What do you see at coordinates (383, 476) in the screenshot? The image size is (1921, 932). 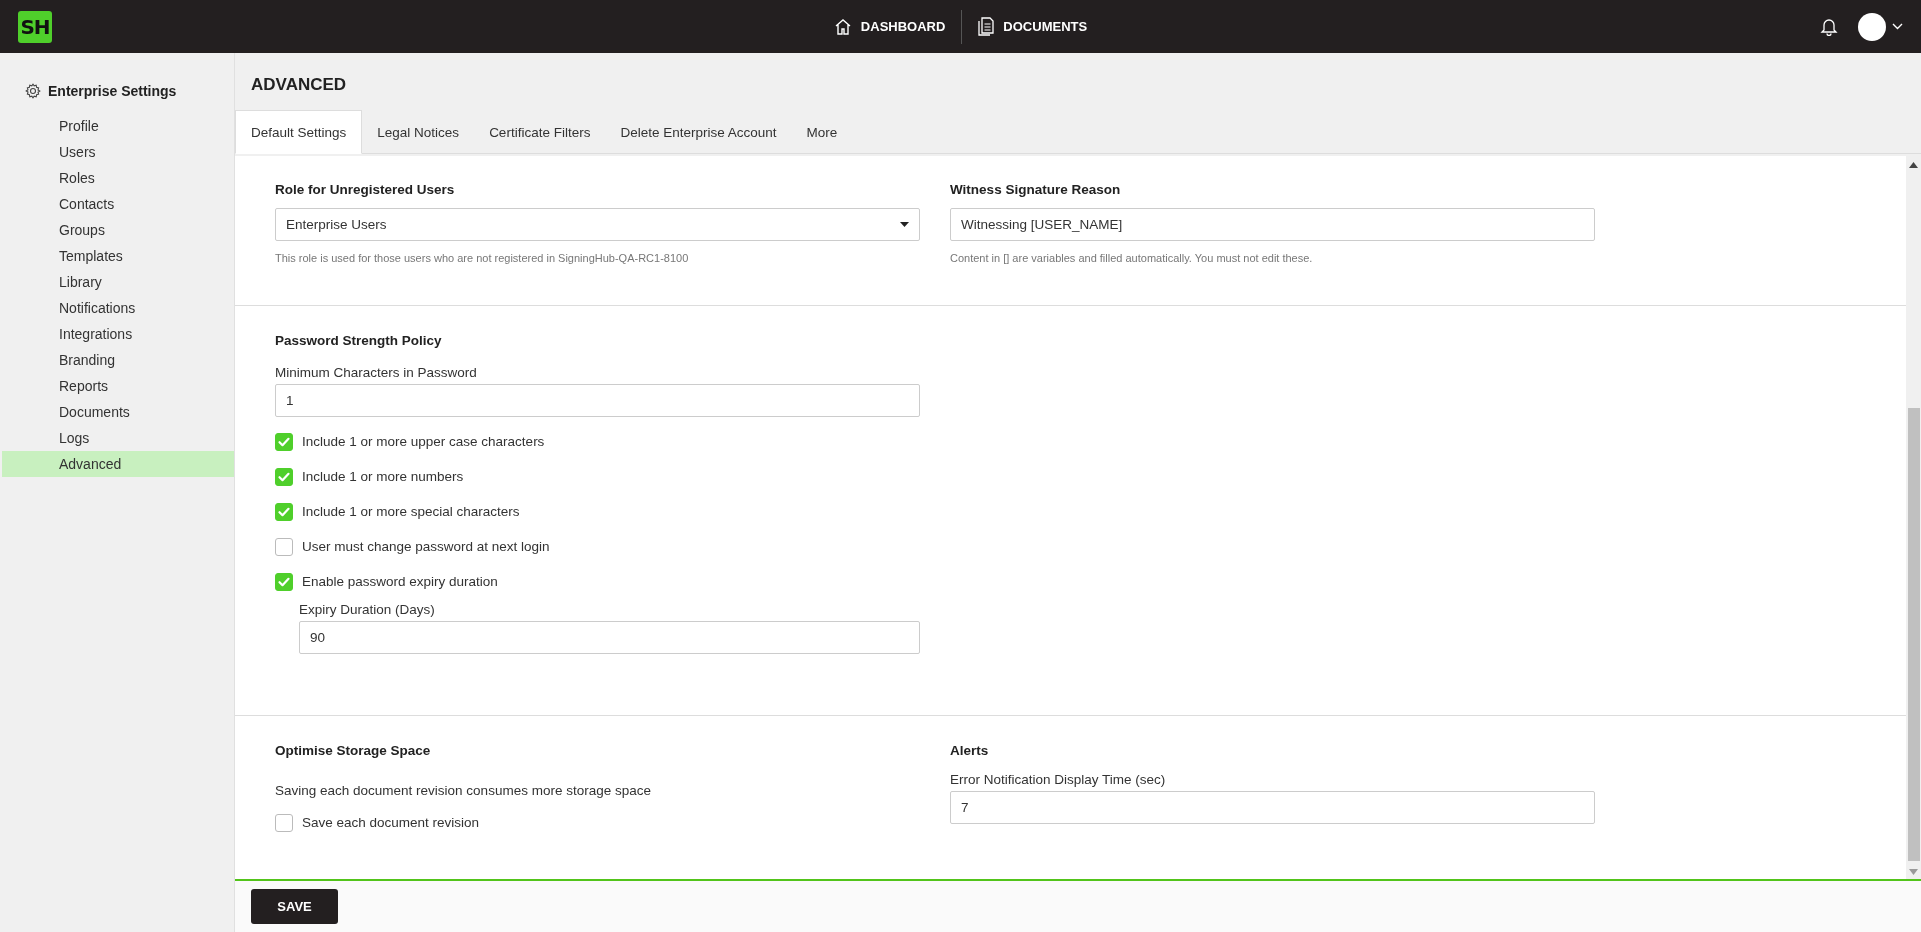 I see `checkbox-label: Include 1 or more numbers` at bounding box center [383, 476].